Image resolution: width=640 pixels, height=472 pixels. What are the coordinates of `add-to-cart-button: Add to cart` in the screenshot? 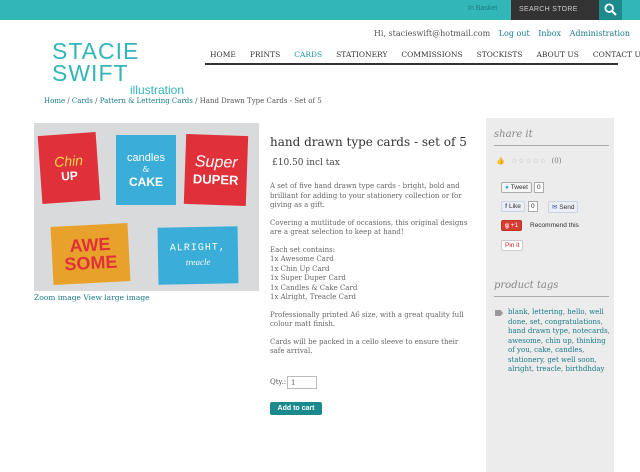 It's located at (296, 408).